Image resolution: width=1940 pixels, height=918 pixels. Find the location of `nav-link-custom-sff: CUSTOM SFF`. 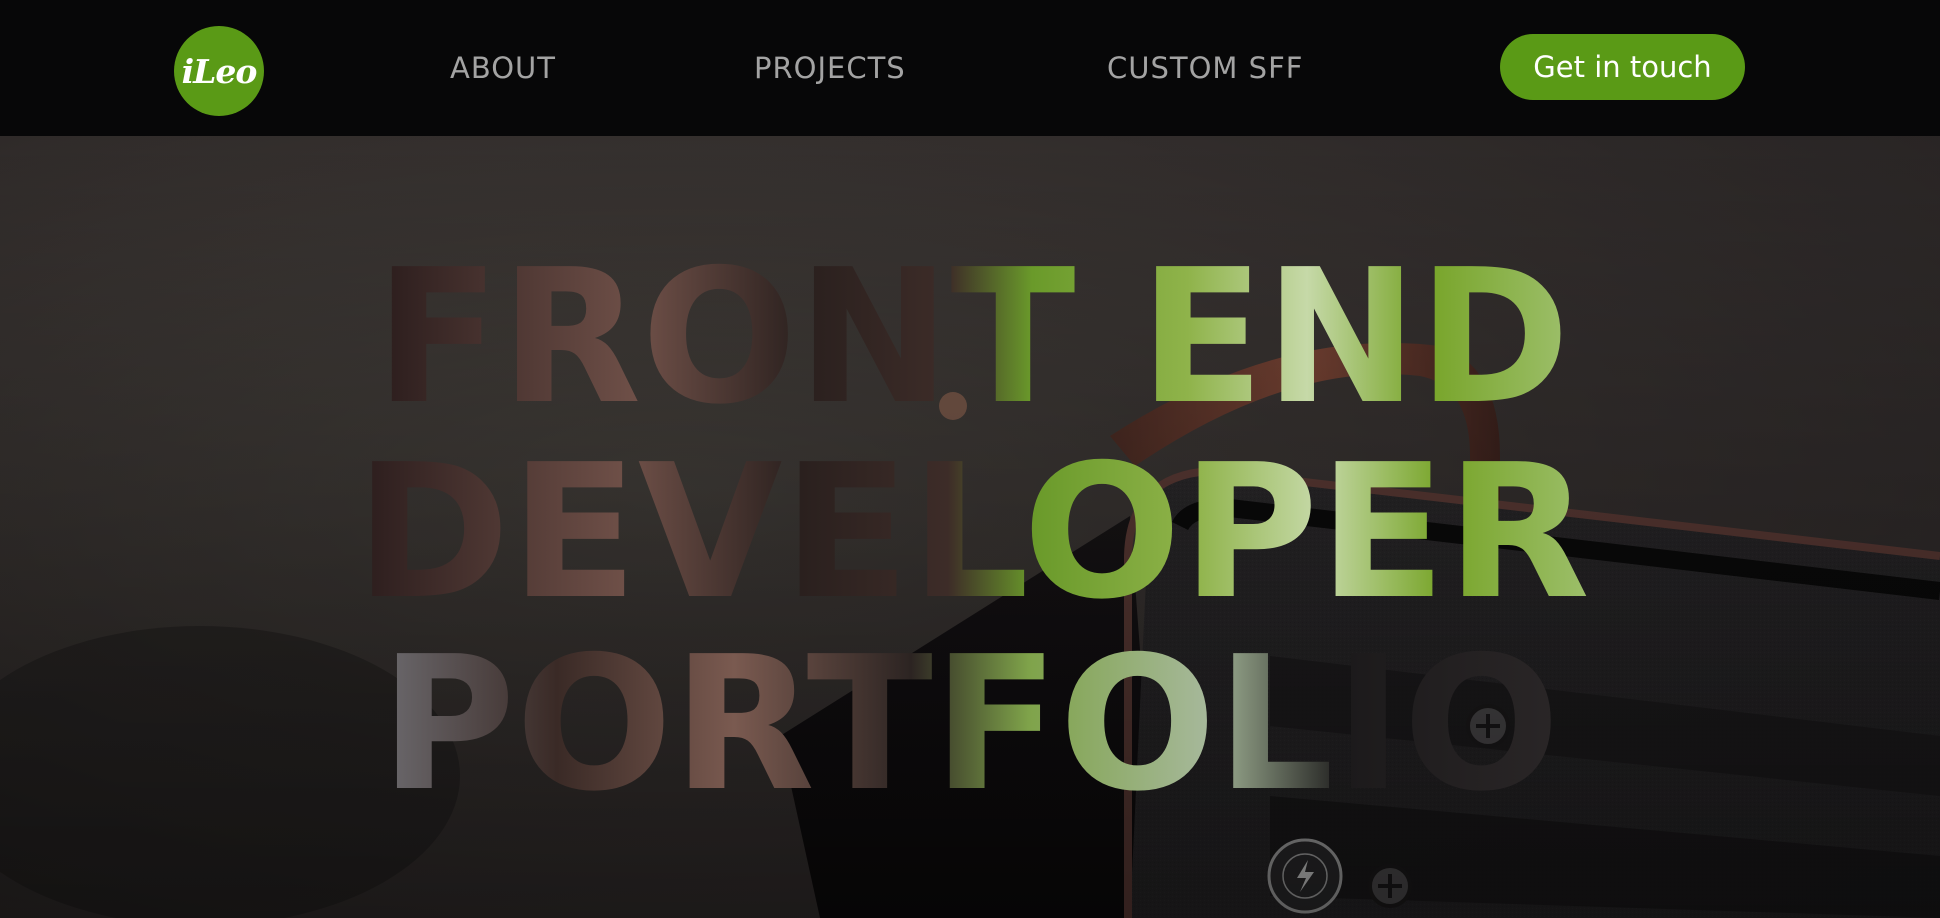

nav-link-custom-sff: CUSTOM SFF is located at coordinates (1205, 68).